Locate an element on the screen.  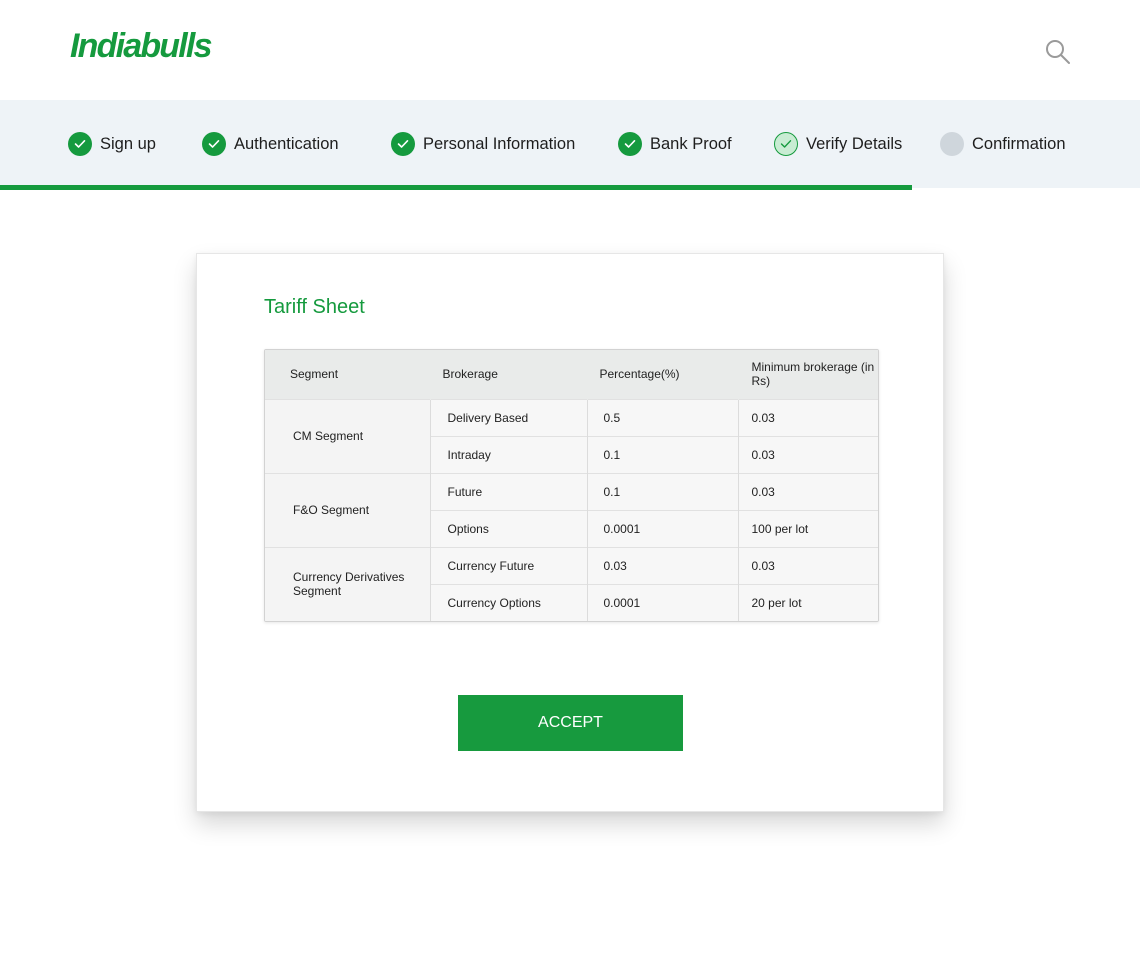
step-personal-information: Personal Information is located at coordinates (483, 144).